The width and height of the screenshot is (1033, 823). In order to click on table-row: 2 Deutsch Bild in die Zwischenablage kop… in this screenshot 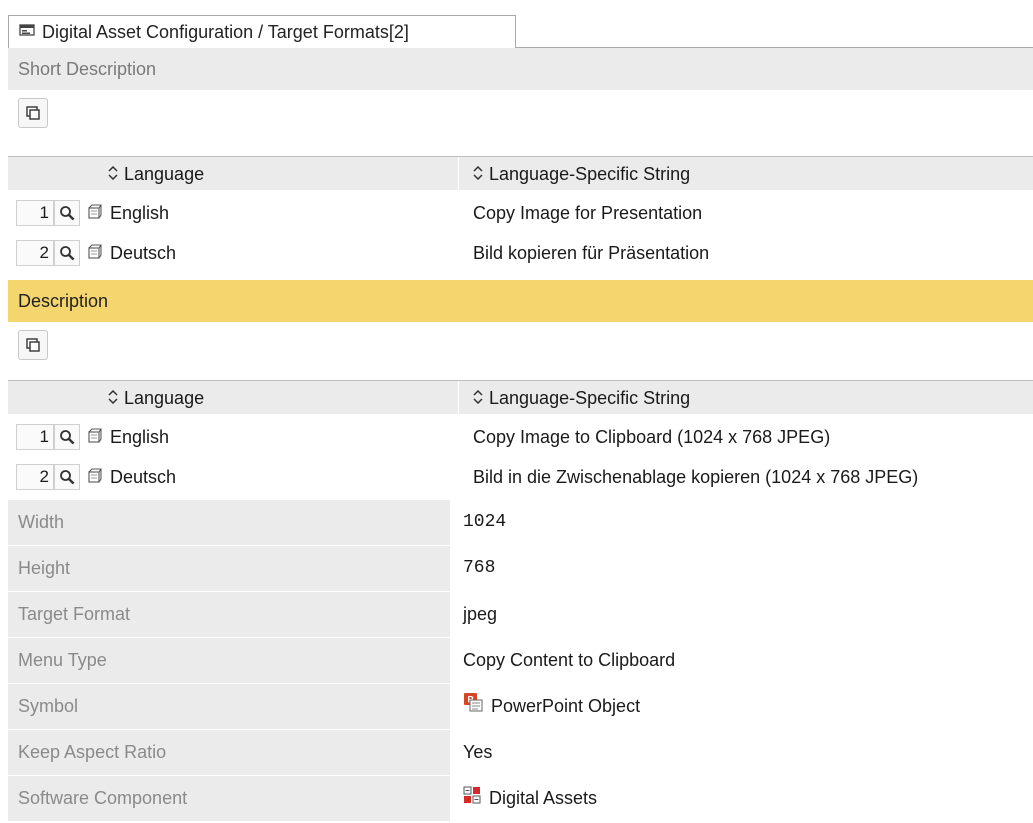, I will do `click(520, 477)`.